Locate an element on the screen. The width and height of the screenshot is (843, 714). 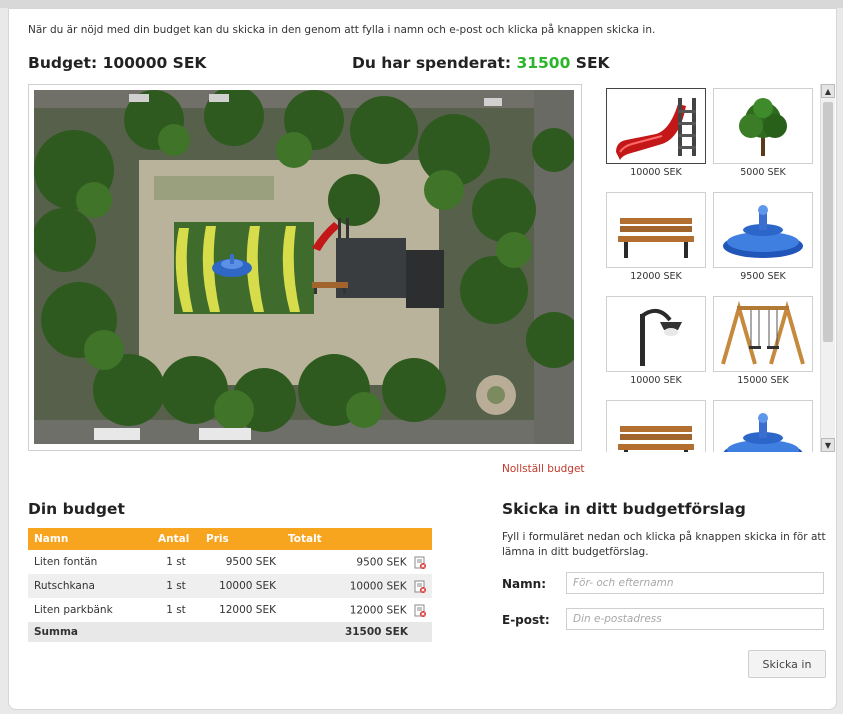
col-name: Namn is located at coordinates (90, 539).